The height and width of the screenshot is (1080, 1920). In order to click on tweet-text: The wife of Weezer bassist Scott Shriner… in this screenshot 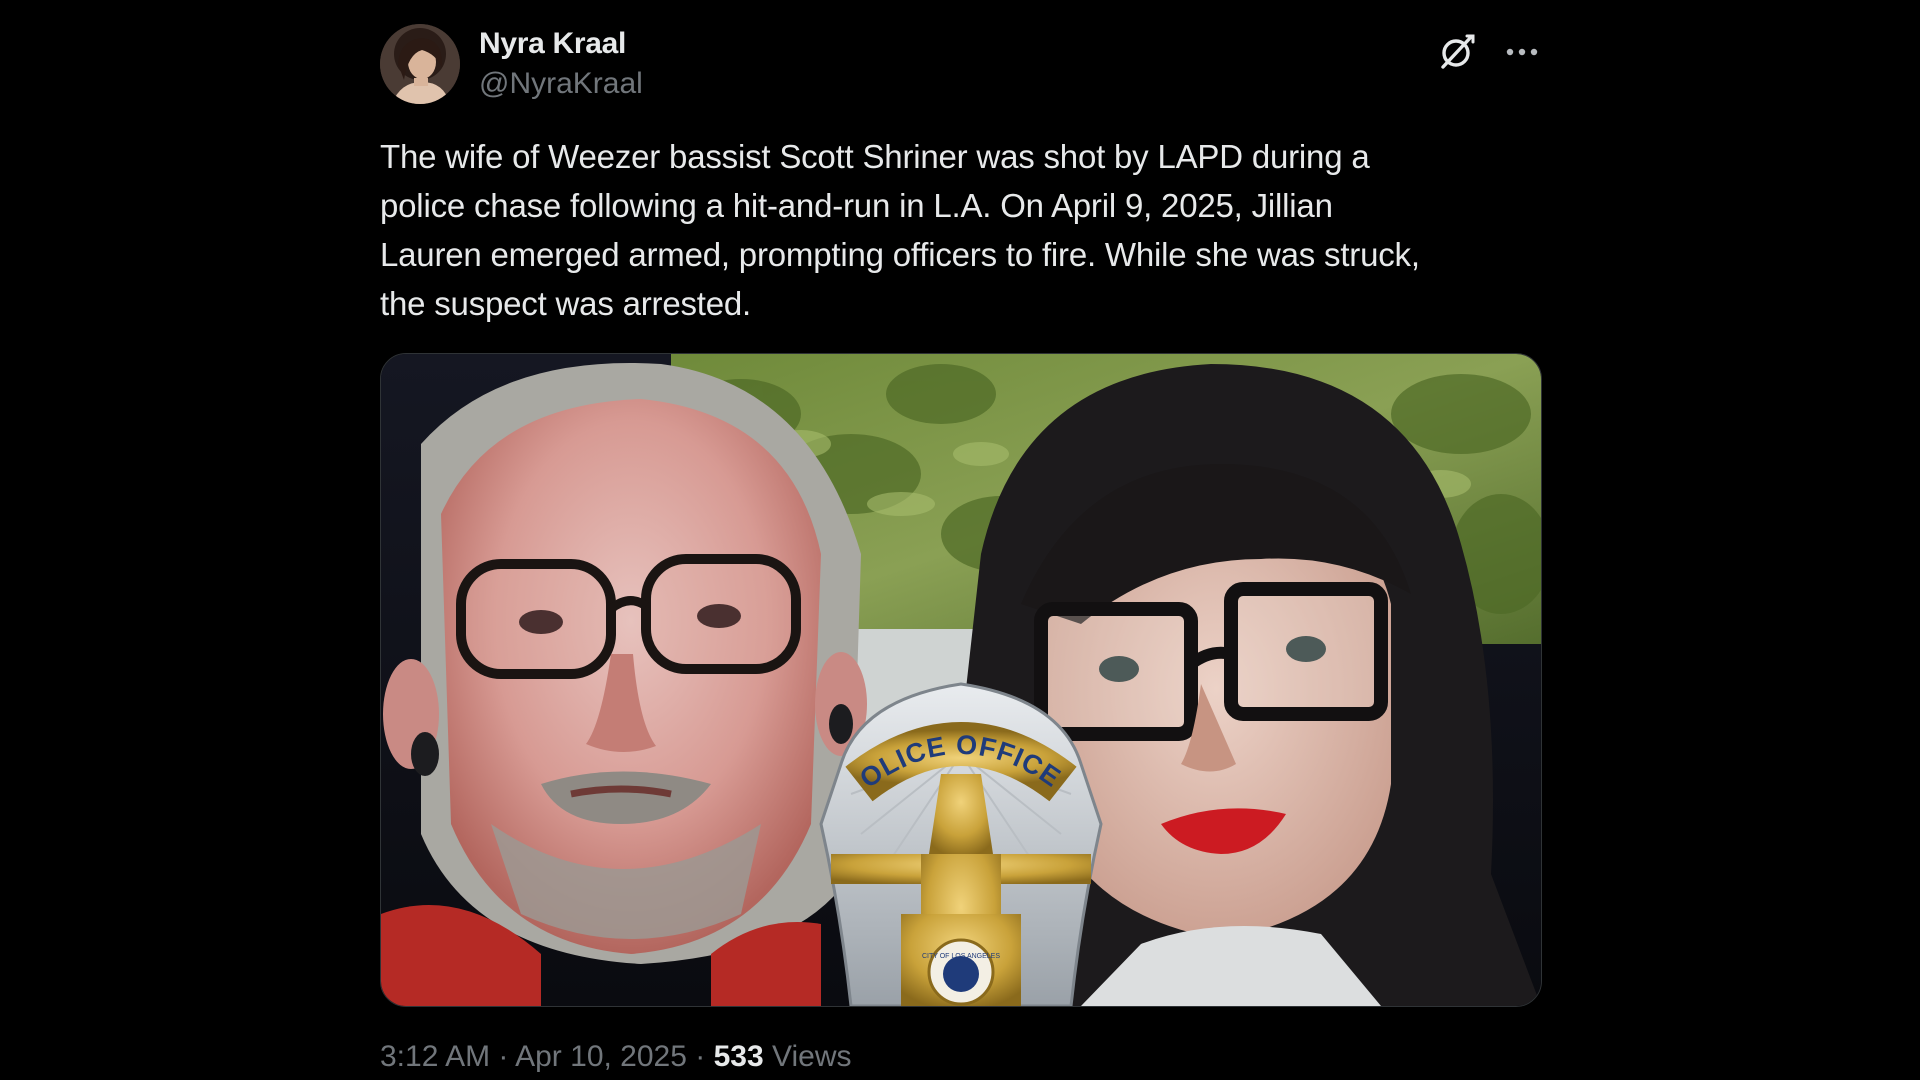, I will do `click(900, 230)`.